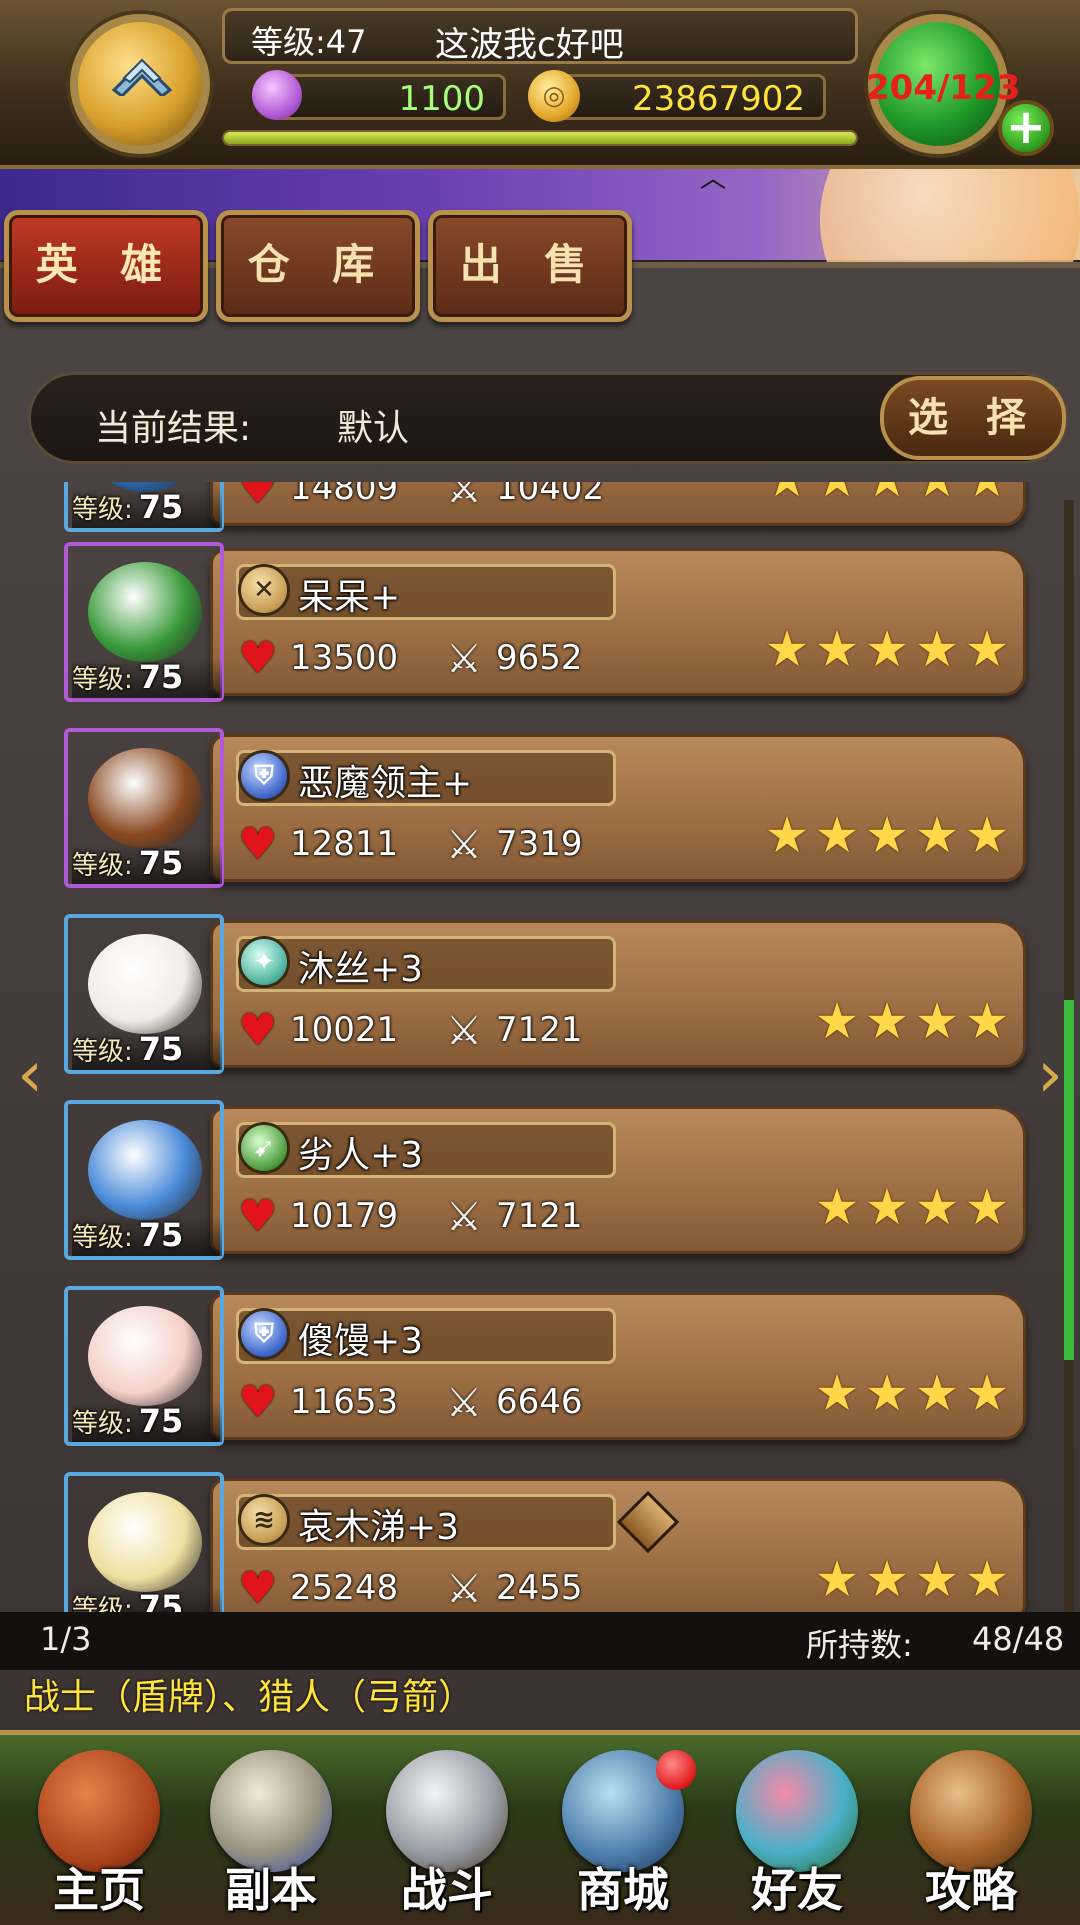  What do you see at coordinates (271, 1828) in the screenshot?
I see `nav-dungeon: 副本` at bounding box center [271, 1828].